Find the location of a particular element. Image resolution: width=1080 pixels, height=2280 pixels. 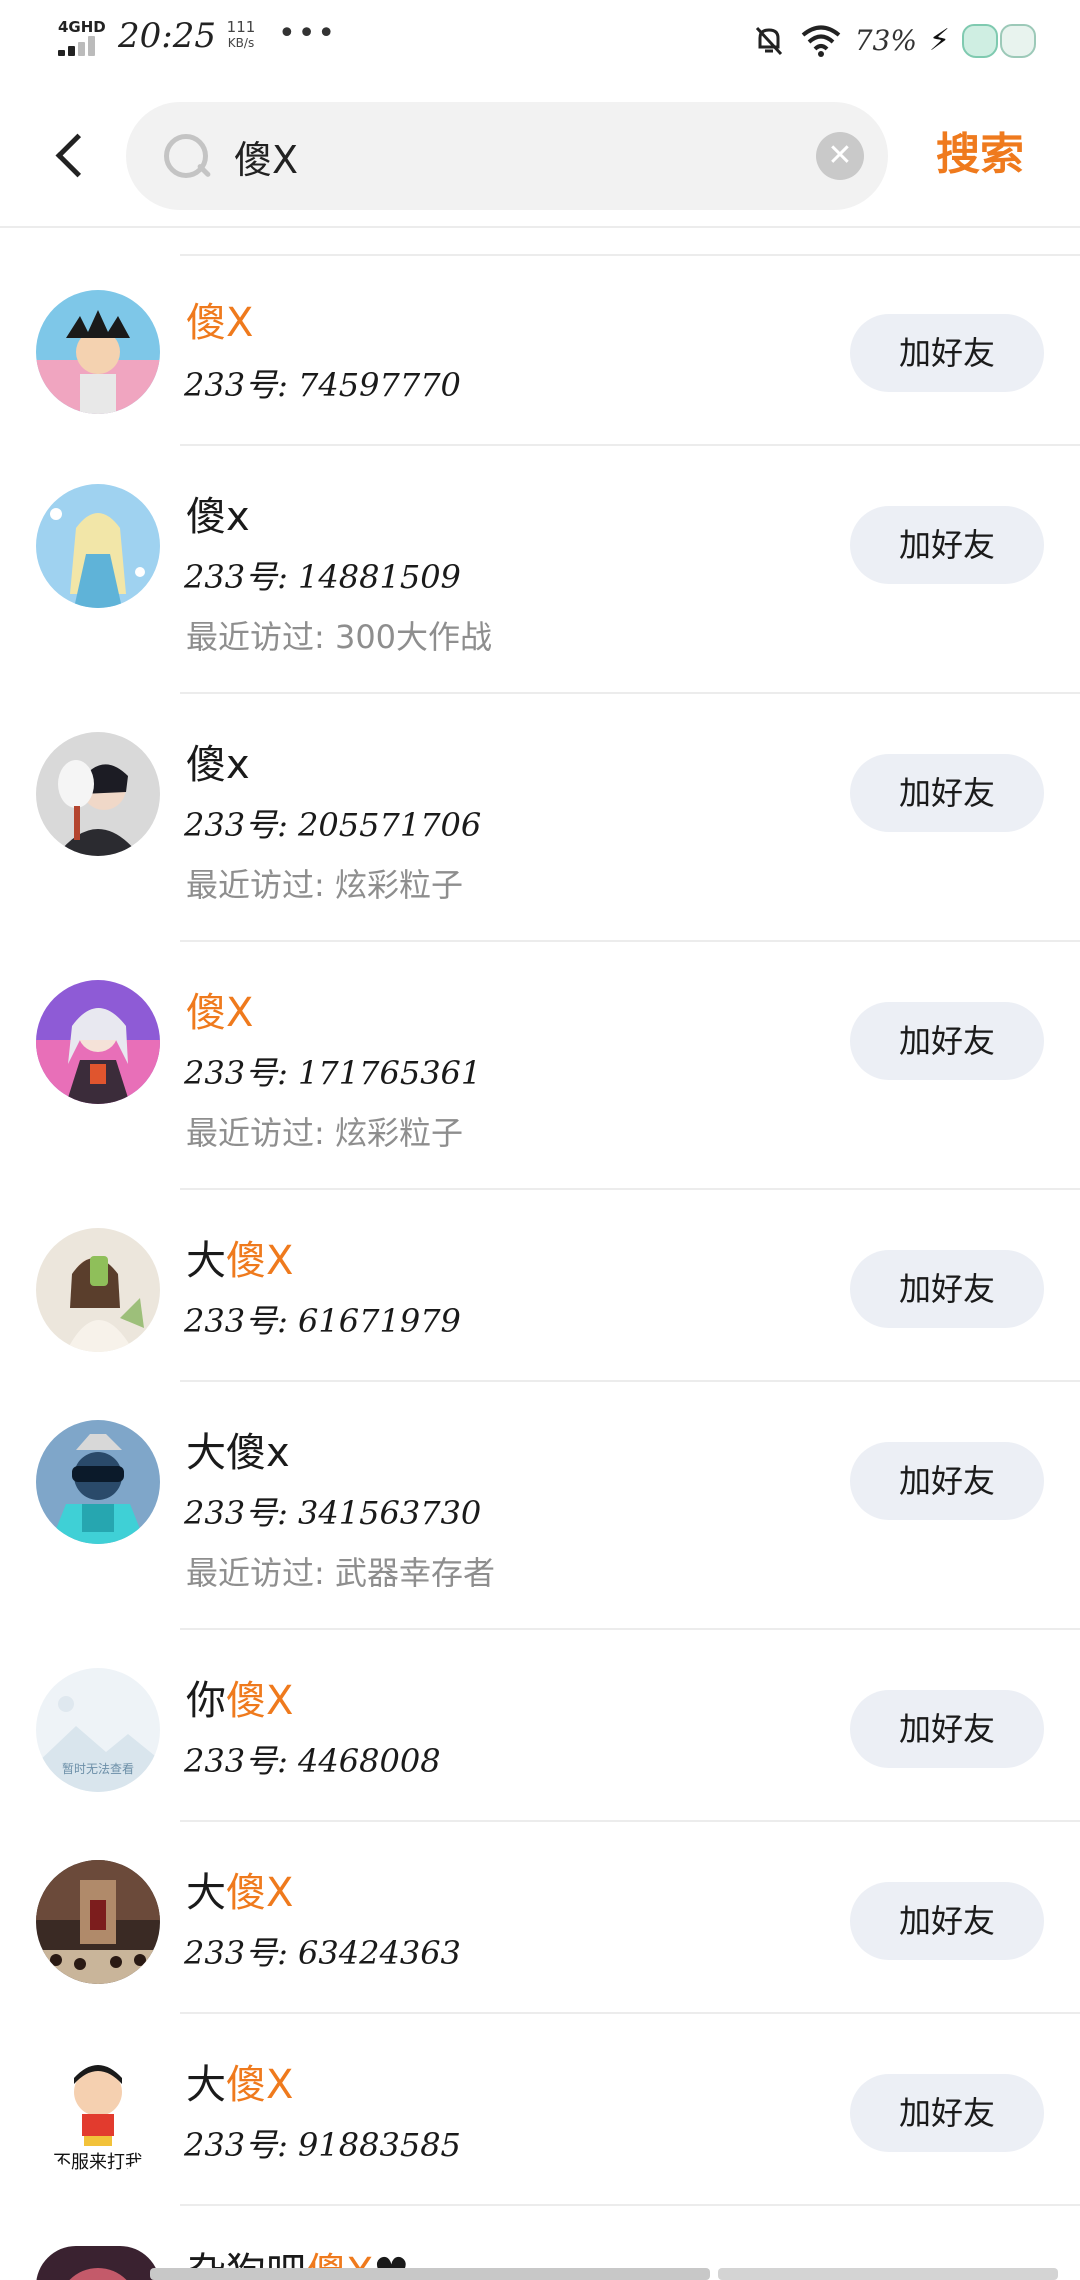

user-id: 233号: 91883585 is located at coordinates (322, 2145).